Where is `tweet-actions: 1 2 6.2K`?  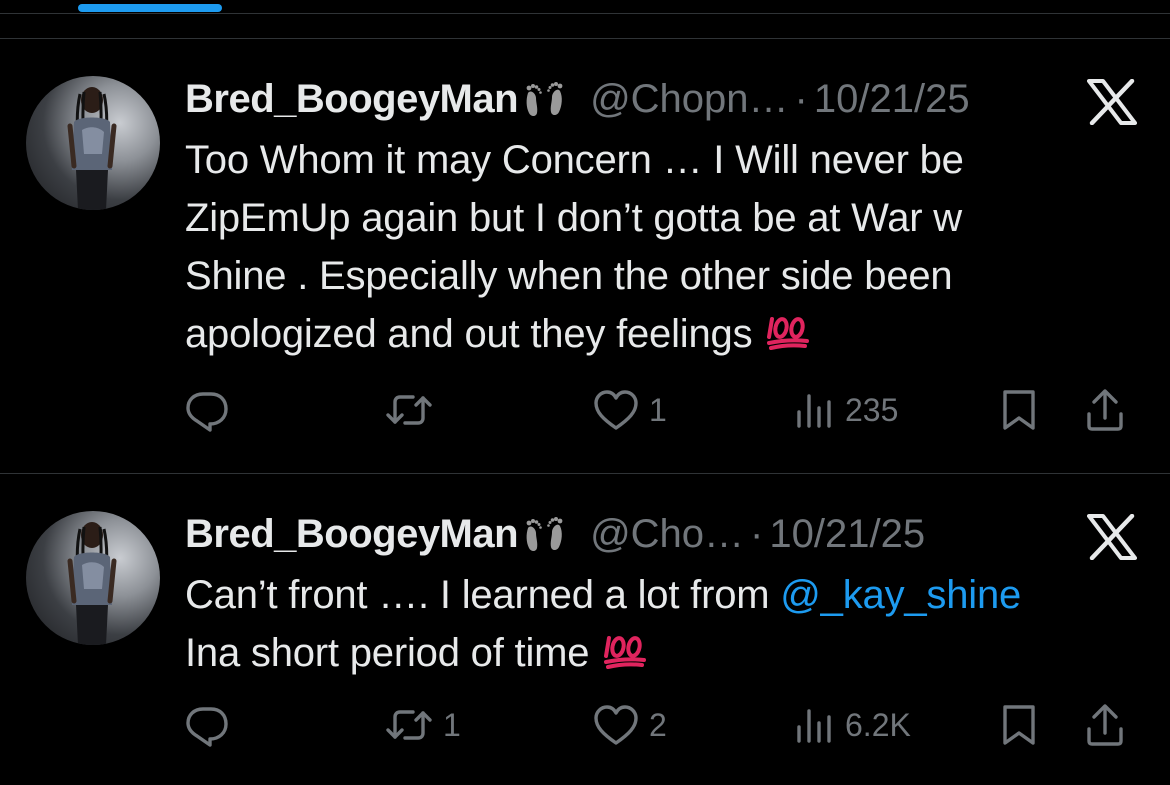
tweet-actions: 1 2 6.2K is located at coordinates (662, 725).